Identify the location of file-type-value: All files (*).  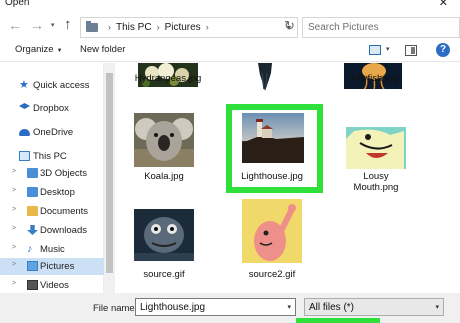
(332, 307).